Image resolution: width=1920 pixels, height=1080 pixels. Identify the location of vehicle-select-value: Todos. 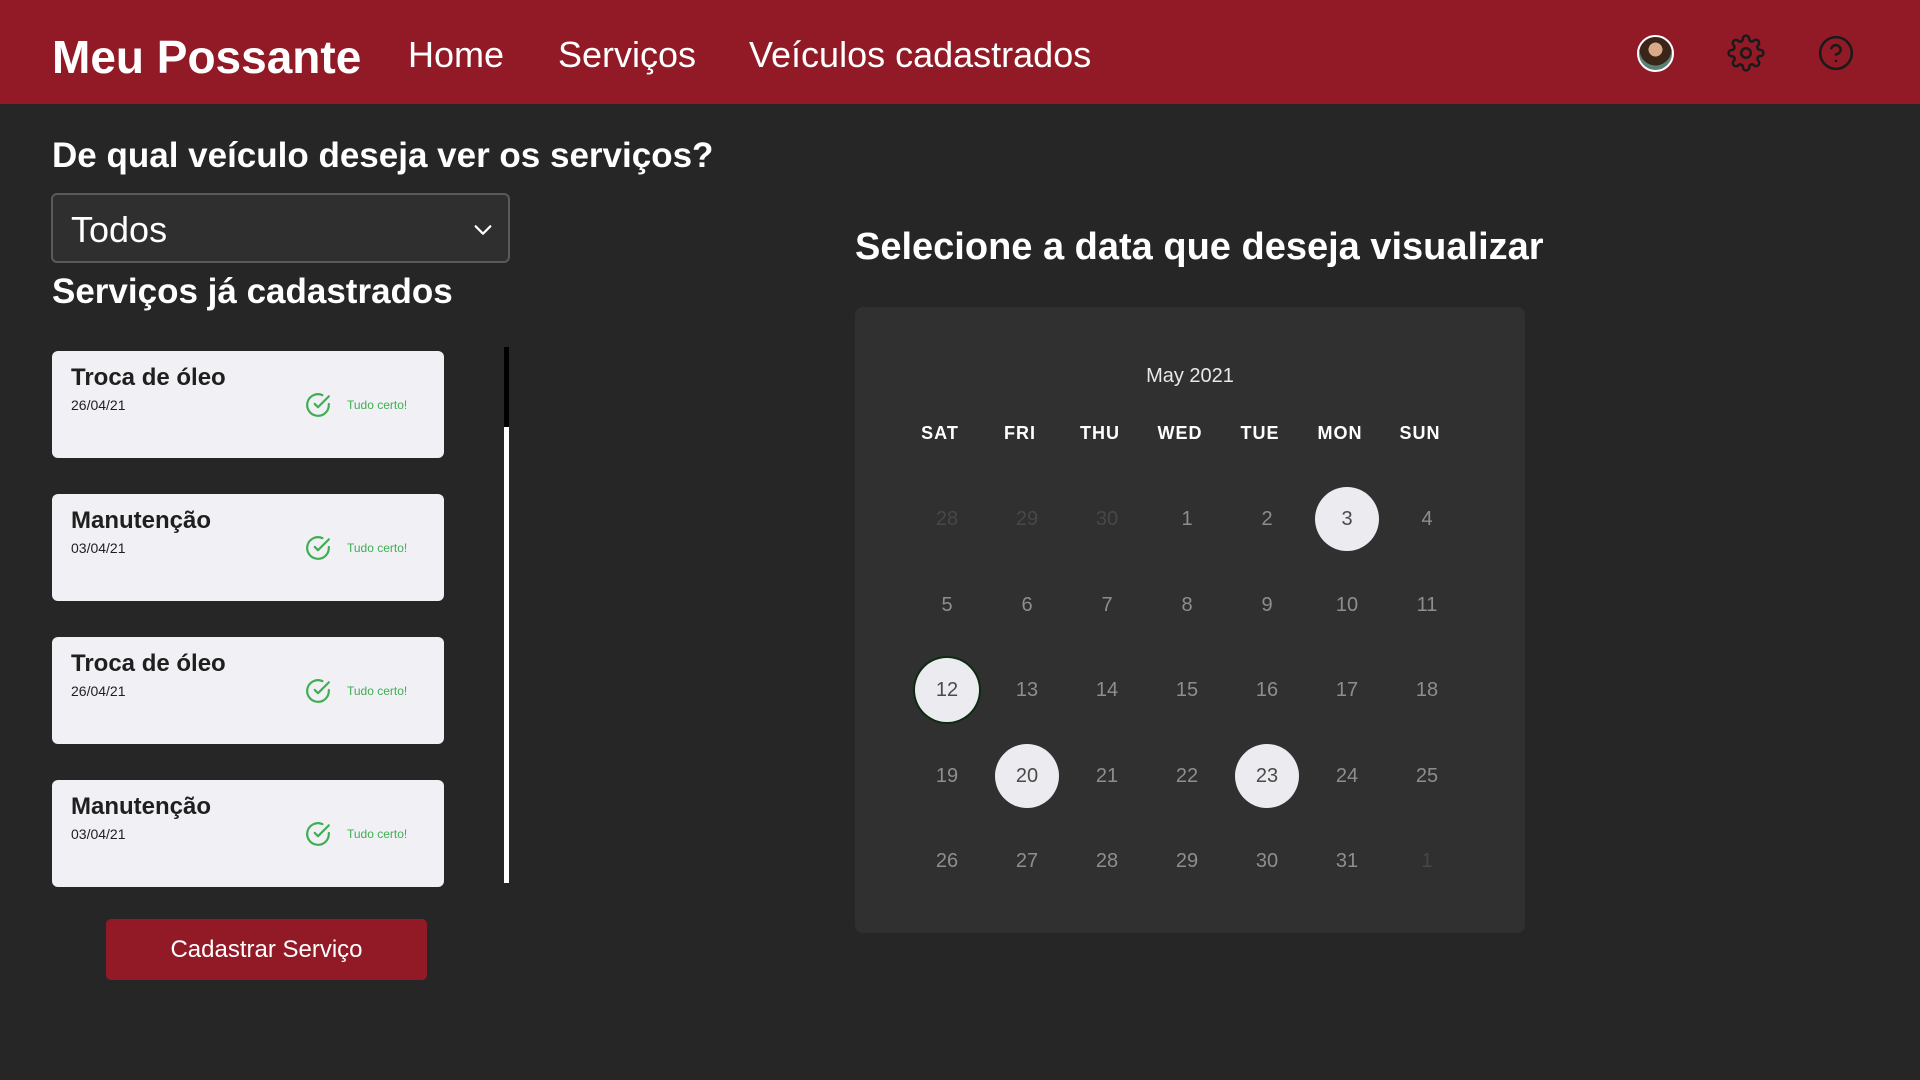
(119, 229).